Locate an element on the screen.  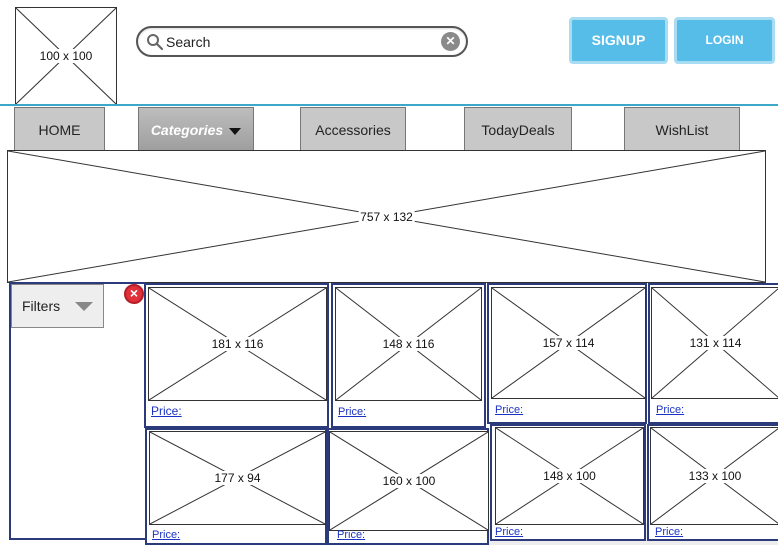
product-card: 131 x 114 Price: is located at coordinates (713, 353).